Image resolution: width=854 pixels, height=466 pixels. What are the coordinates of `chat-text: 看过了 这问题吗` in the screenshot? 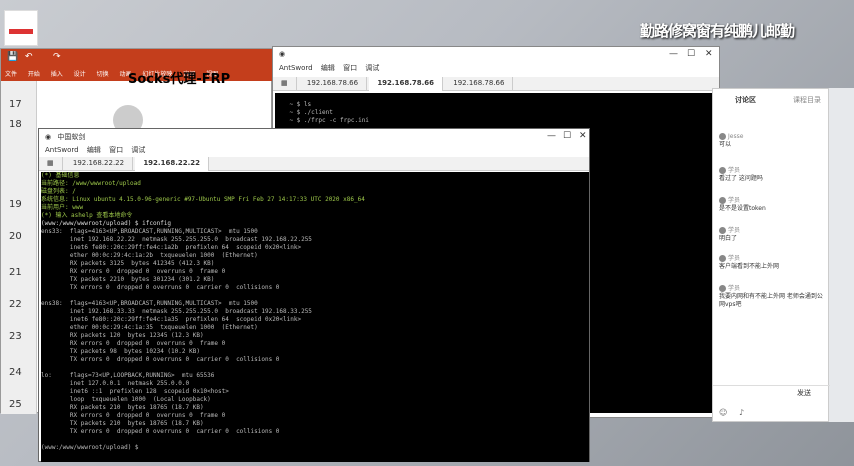 It's located at (741, 178).